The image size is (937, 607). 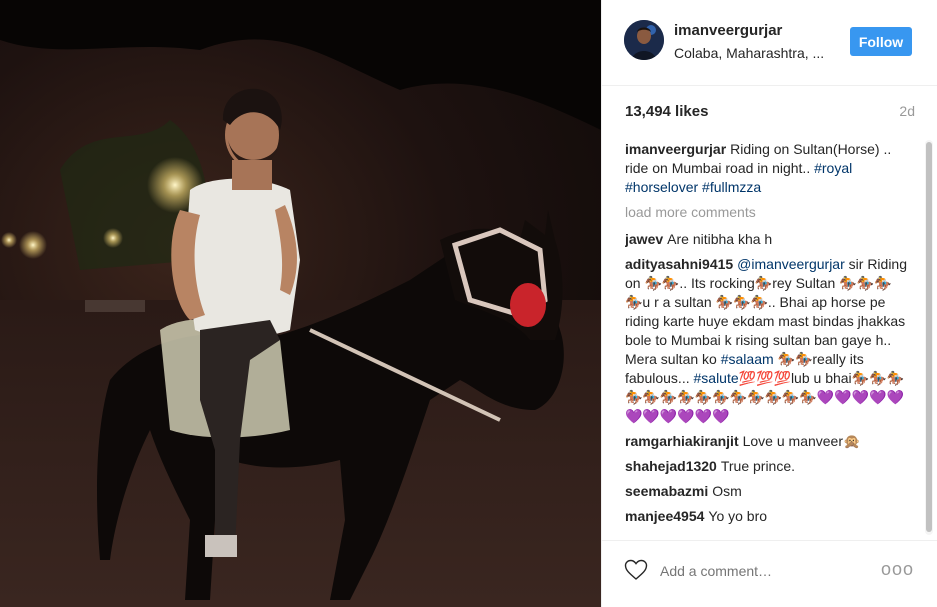 What do you see at coordinates (758, 466) in the screenshot?
I see `comment-text: True prince.` at bounding box center [758, 466].